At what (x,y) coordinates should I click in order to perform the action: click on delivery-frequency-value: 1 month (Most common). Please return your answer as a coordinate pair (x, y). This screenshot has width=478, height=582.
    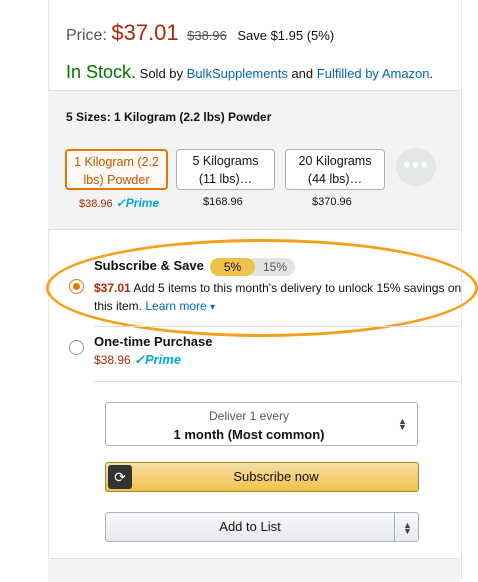
    Looking at the image, I should click on (249, 434).